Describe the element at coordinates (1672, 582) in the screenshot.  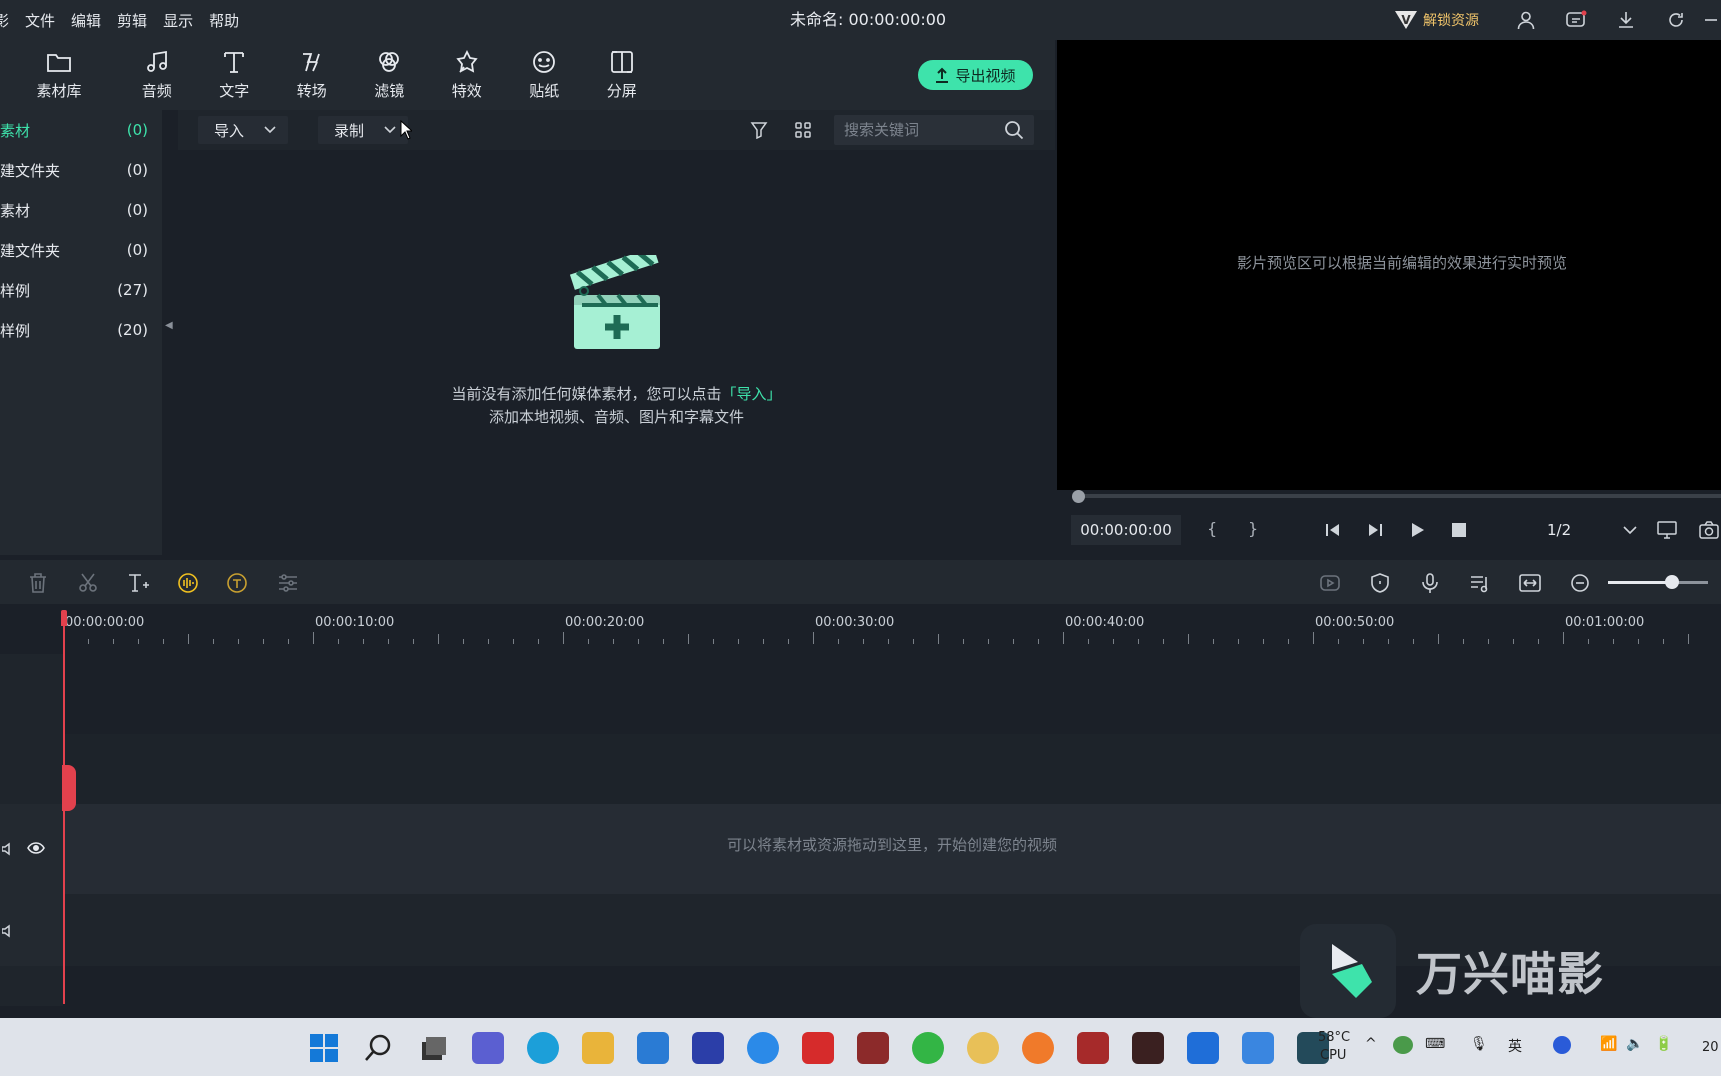
I see `zoom-slider-knob` at that location.